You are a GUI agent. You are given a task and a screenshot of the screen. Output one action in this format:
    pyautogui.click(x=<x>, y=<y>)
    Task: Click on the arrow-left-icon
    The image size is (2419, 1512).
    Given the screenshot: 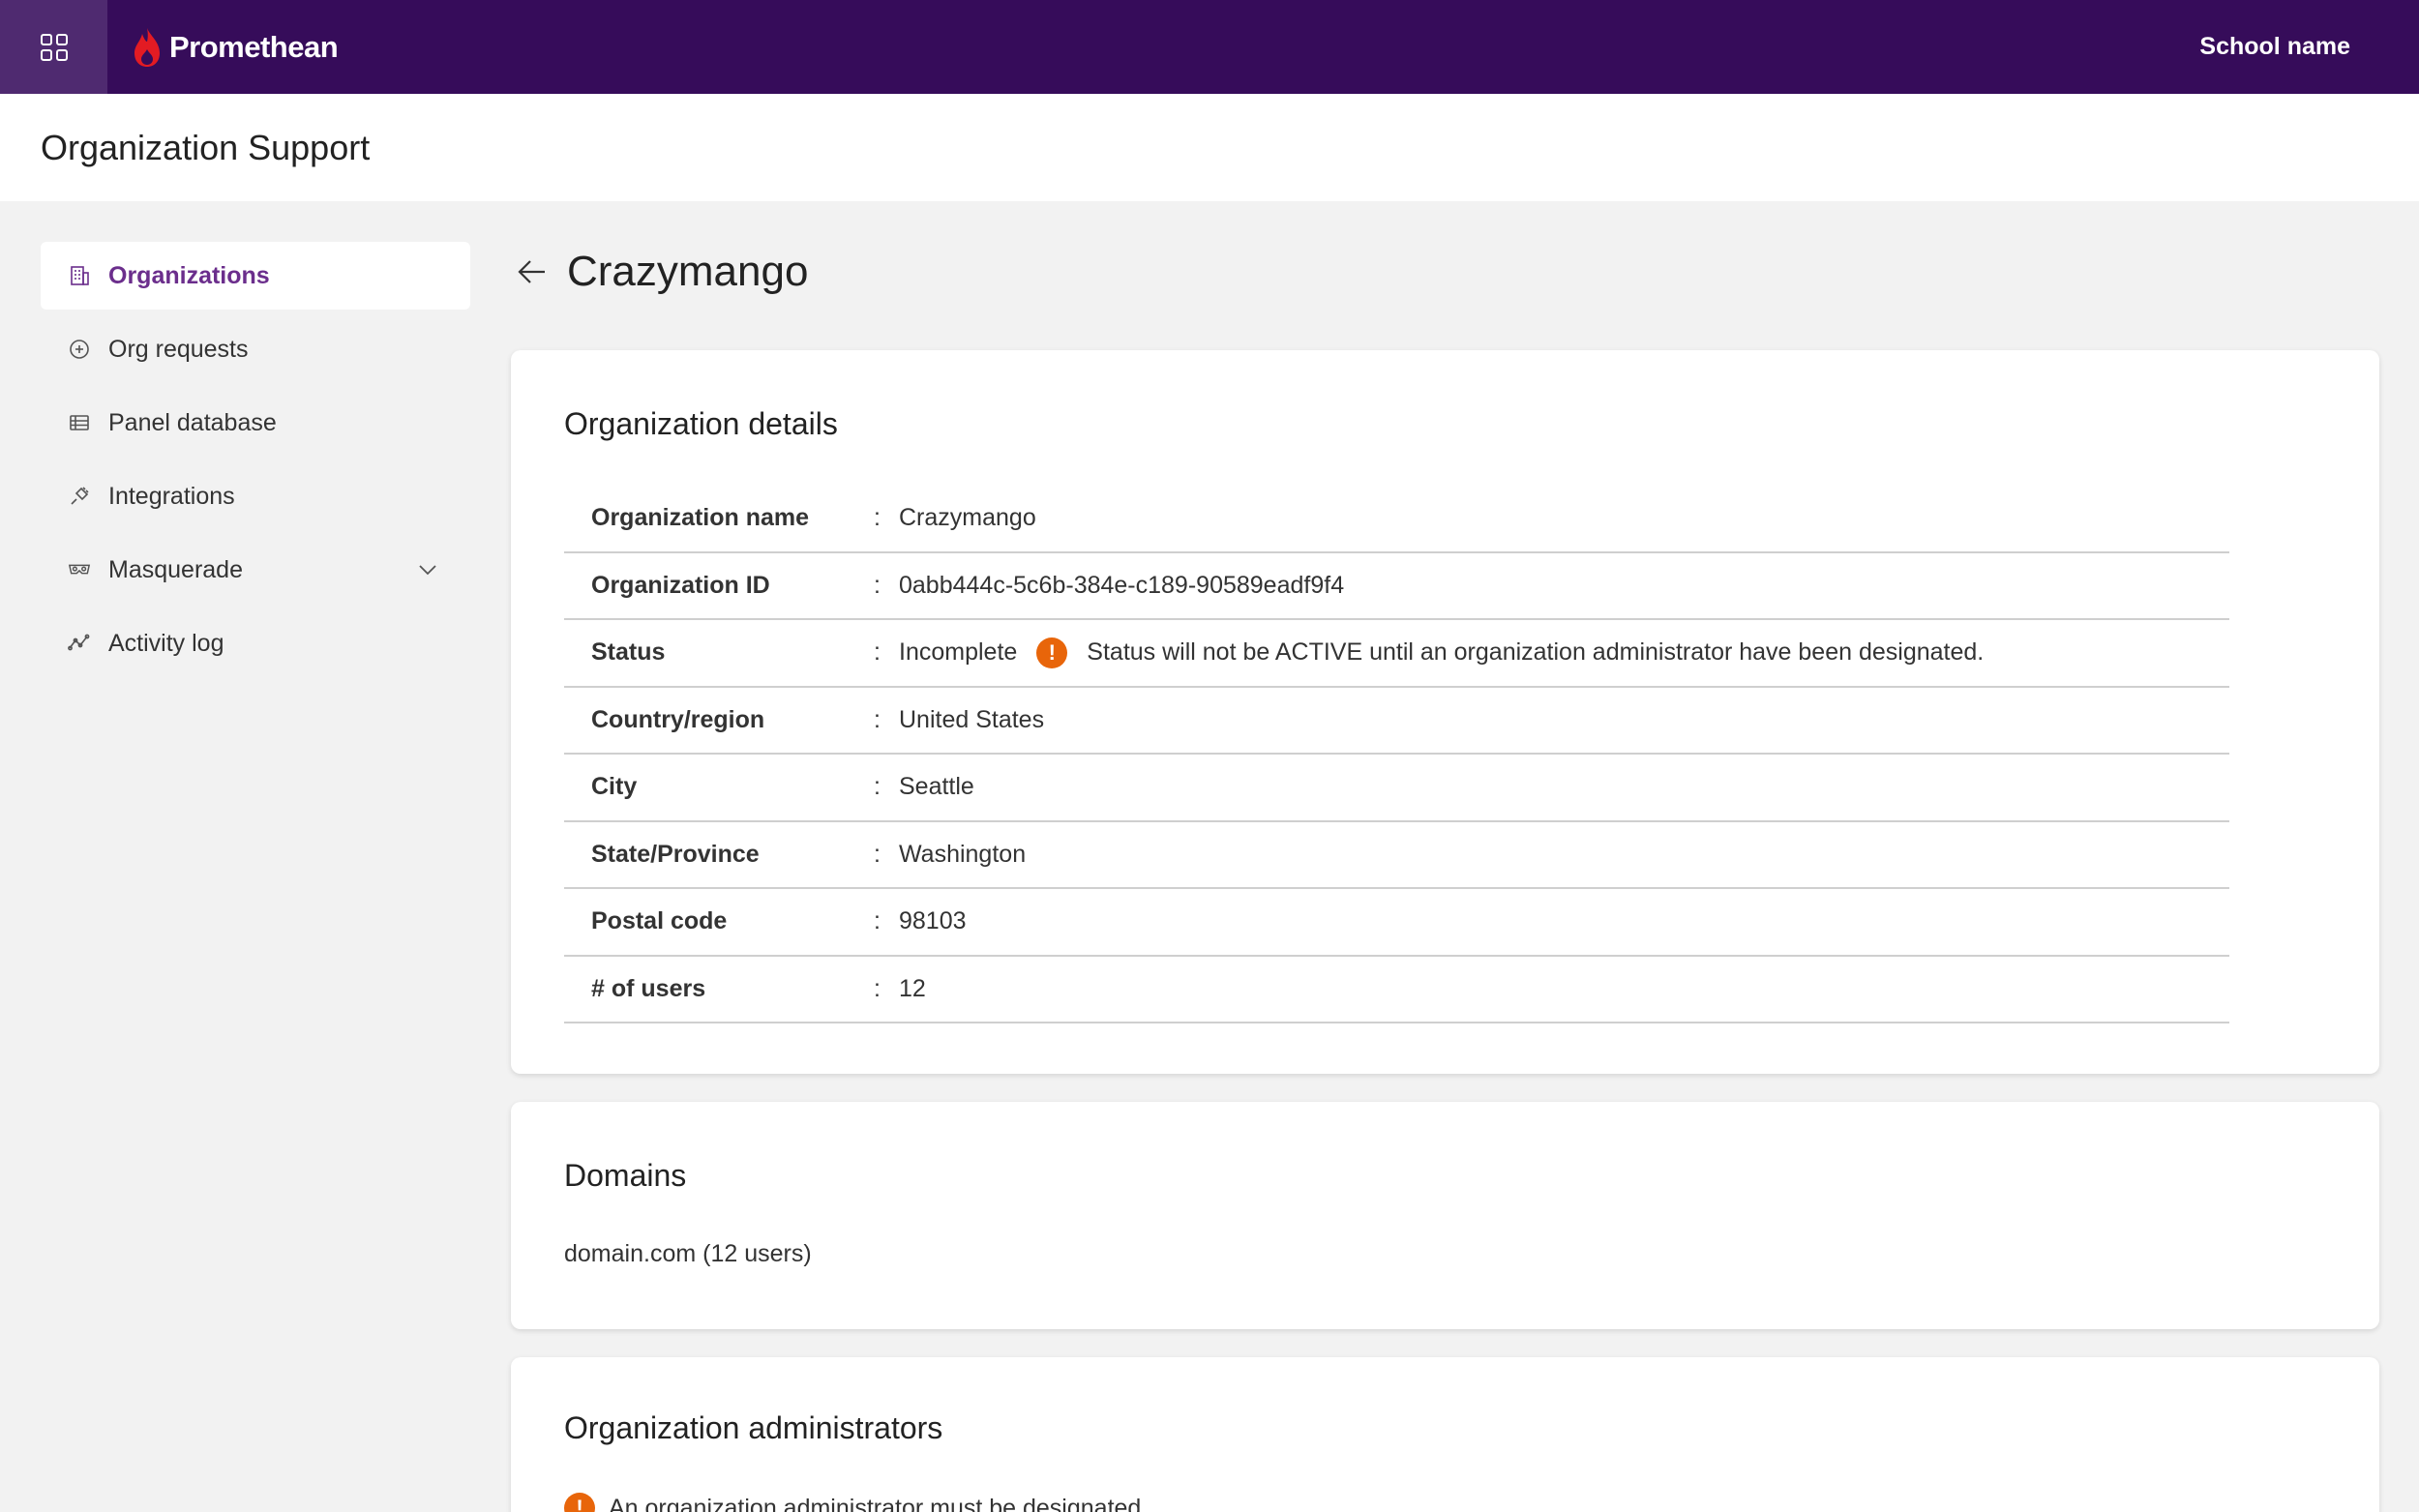 What is the action you would take?
    pyautogui.click(x=532, y=272)
    